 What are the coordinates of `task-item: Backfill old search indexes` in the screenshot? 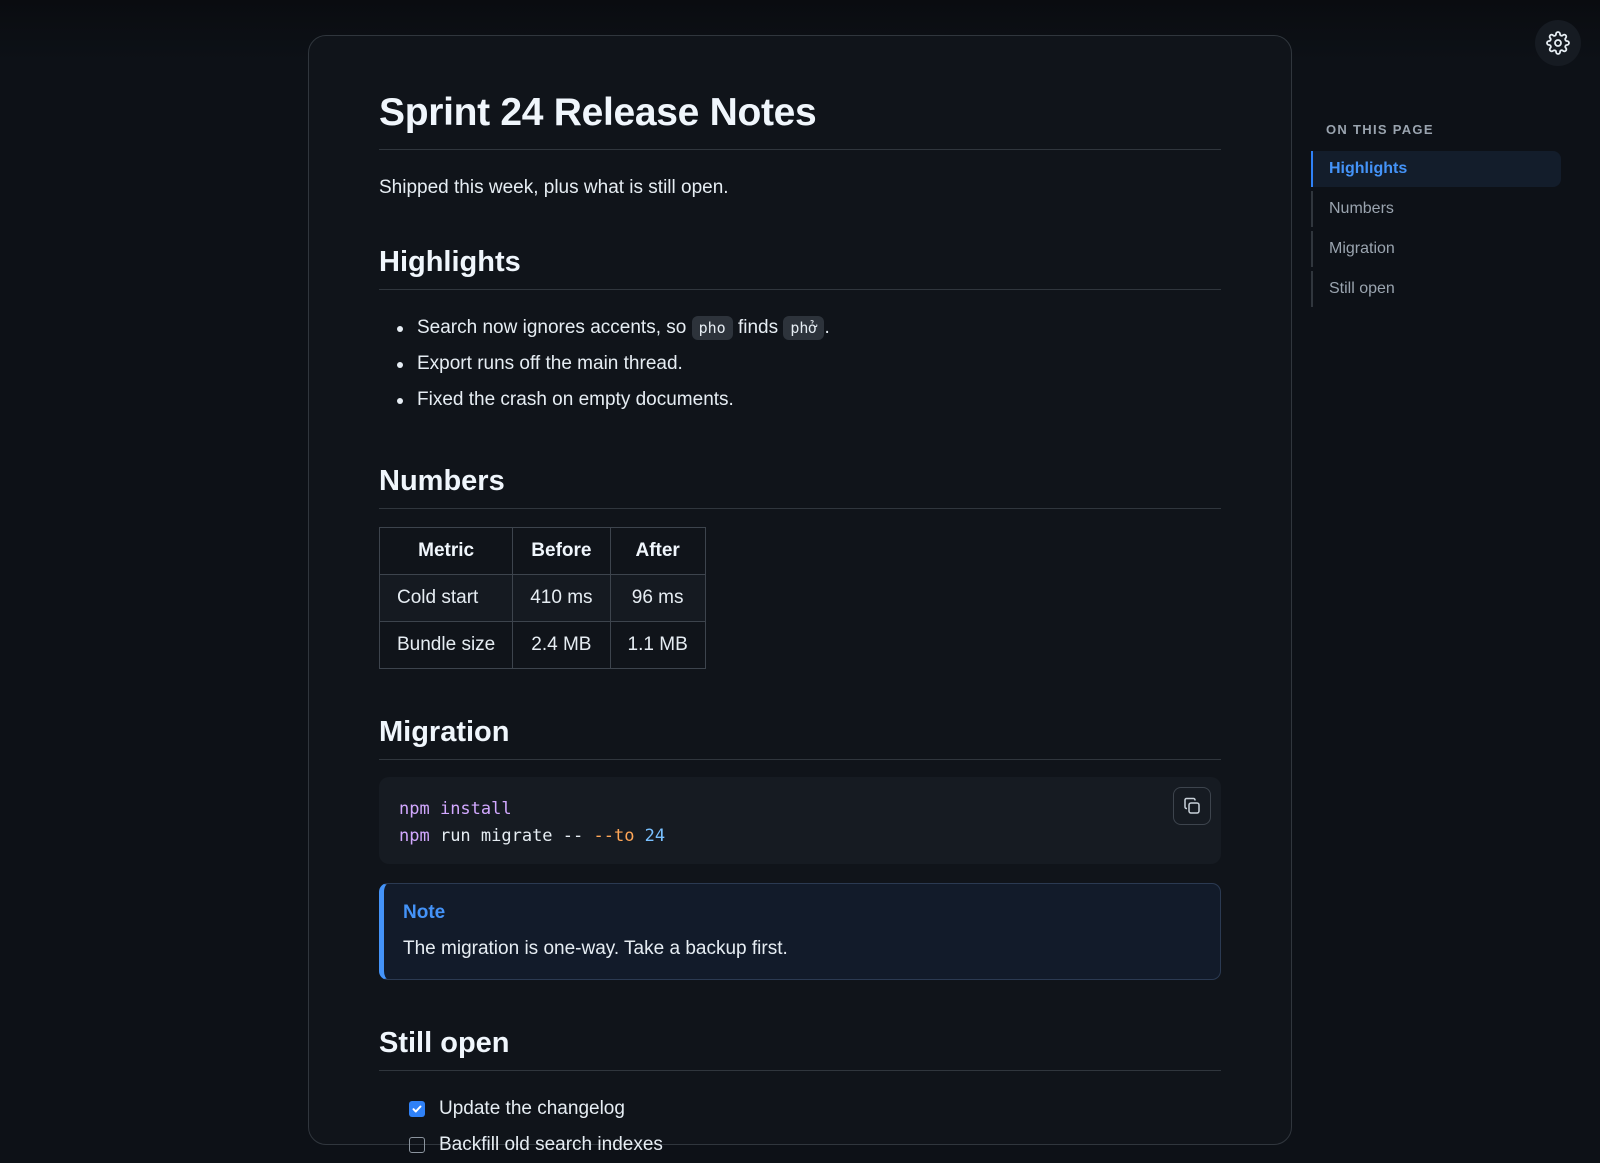 It's located at (815, 1145).